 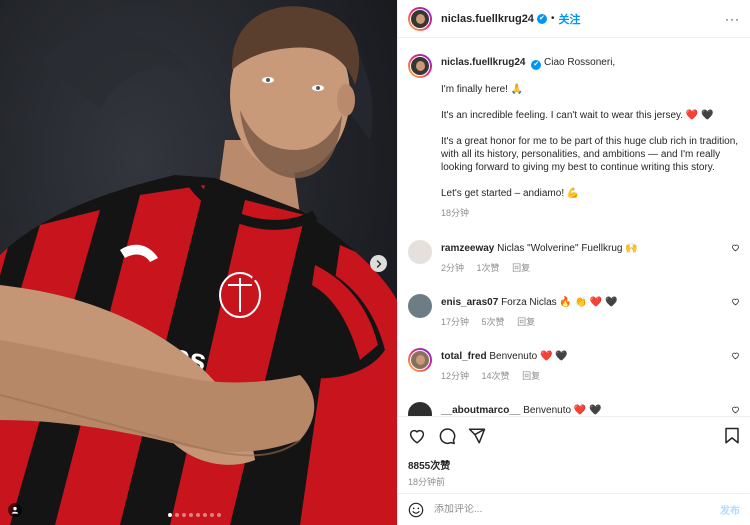 What do you see at coordinates (580, 62) in the screenshot?
I see `caption-greeting: Ciao Rossoneri,` at bounding box center [580, 62].